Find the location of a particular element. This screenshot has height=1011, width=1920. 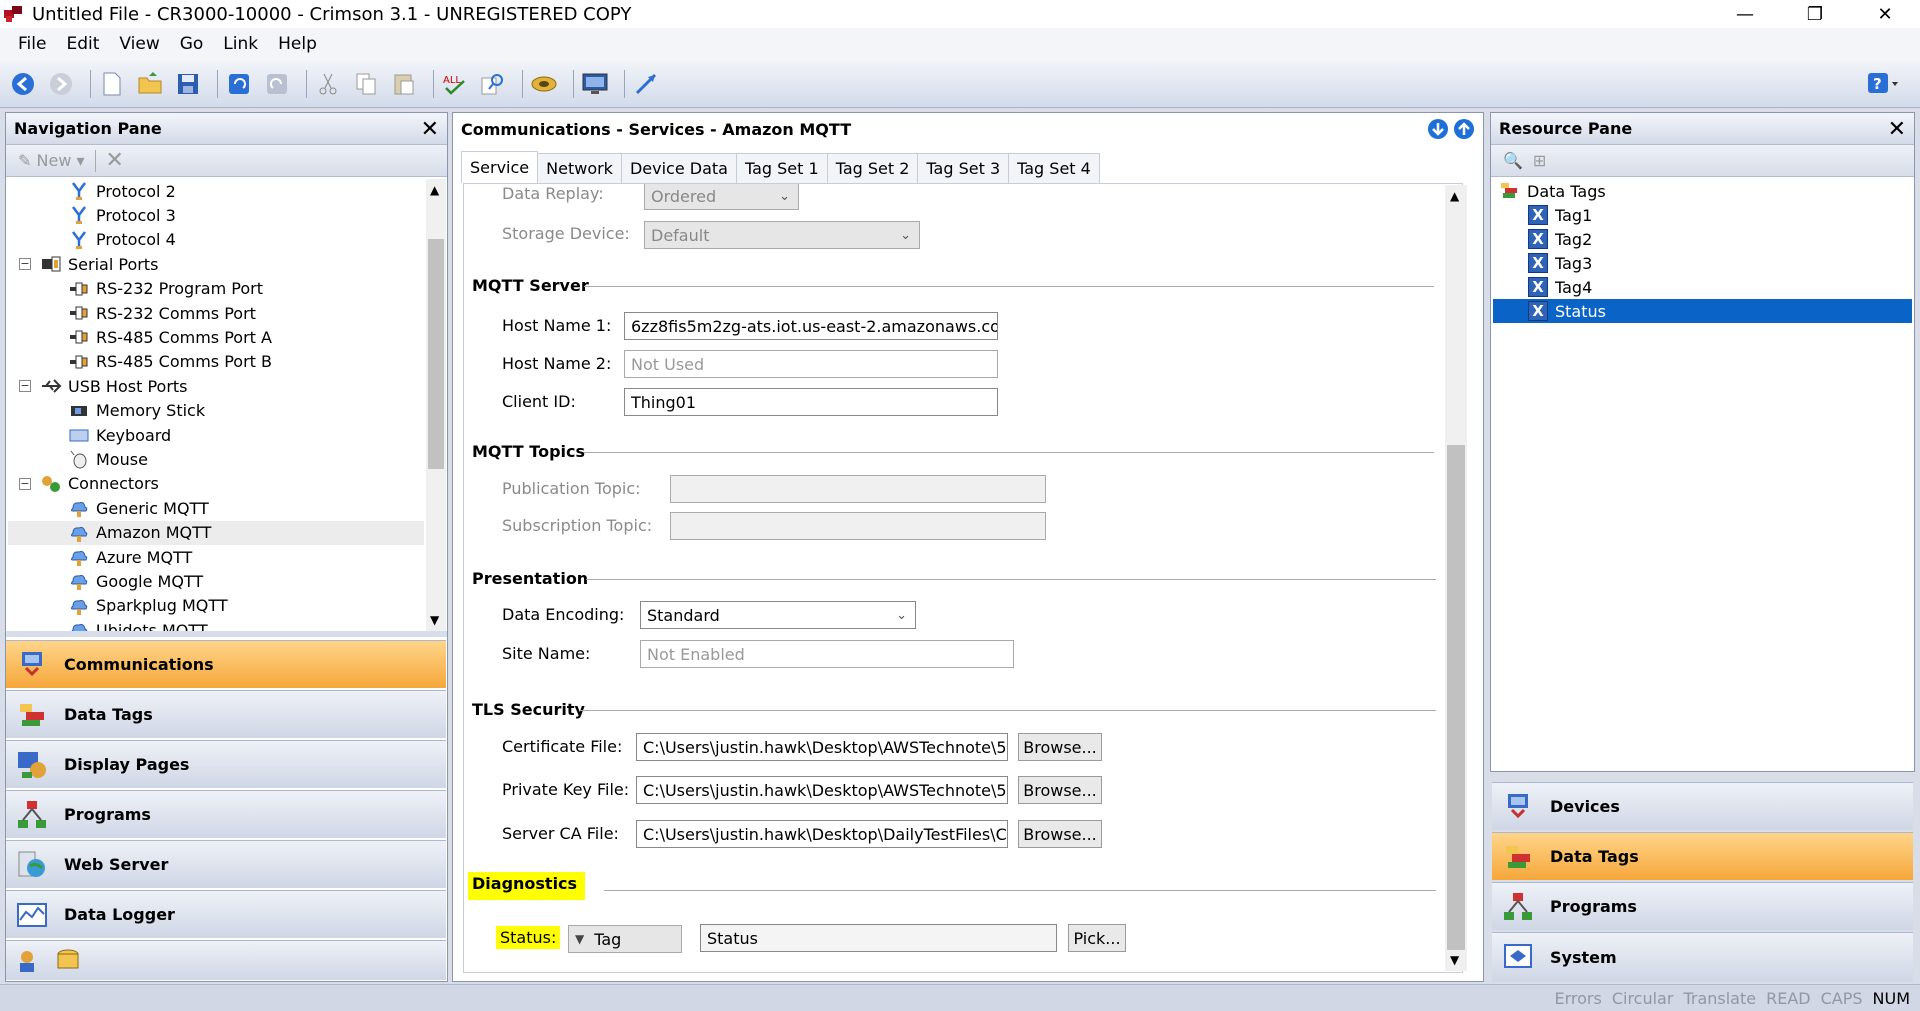

menu-file: File is located at coordinates (32, 44).